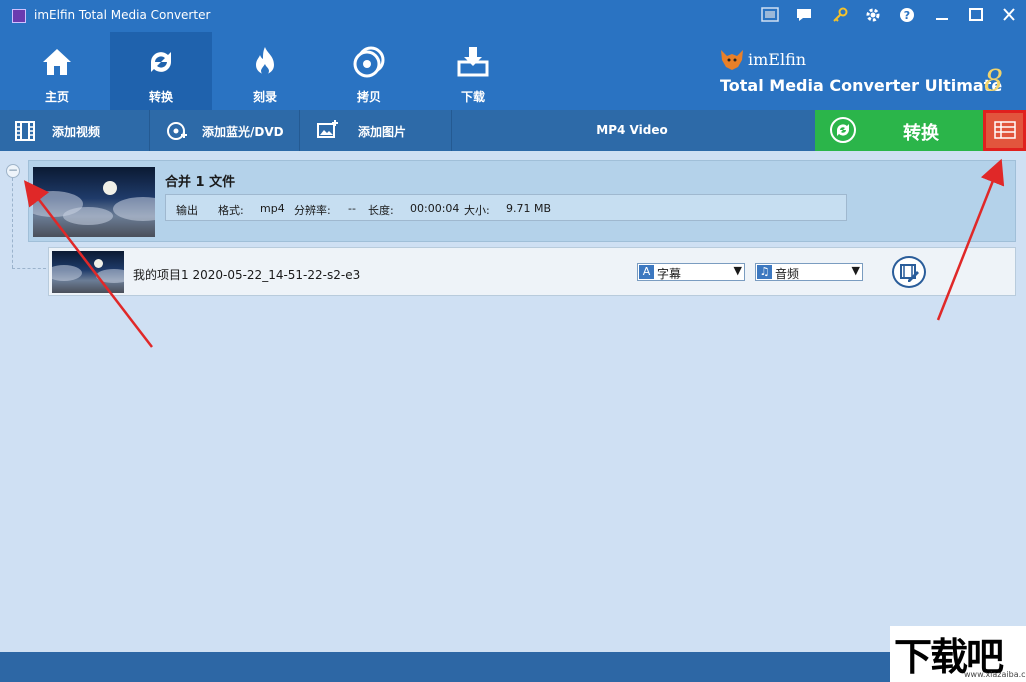  What do you see at coordinates (770, 16) in the screenshot?
I see `screenshot-icon` at bounding box center [770, 16].